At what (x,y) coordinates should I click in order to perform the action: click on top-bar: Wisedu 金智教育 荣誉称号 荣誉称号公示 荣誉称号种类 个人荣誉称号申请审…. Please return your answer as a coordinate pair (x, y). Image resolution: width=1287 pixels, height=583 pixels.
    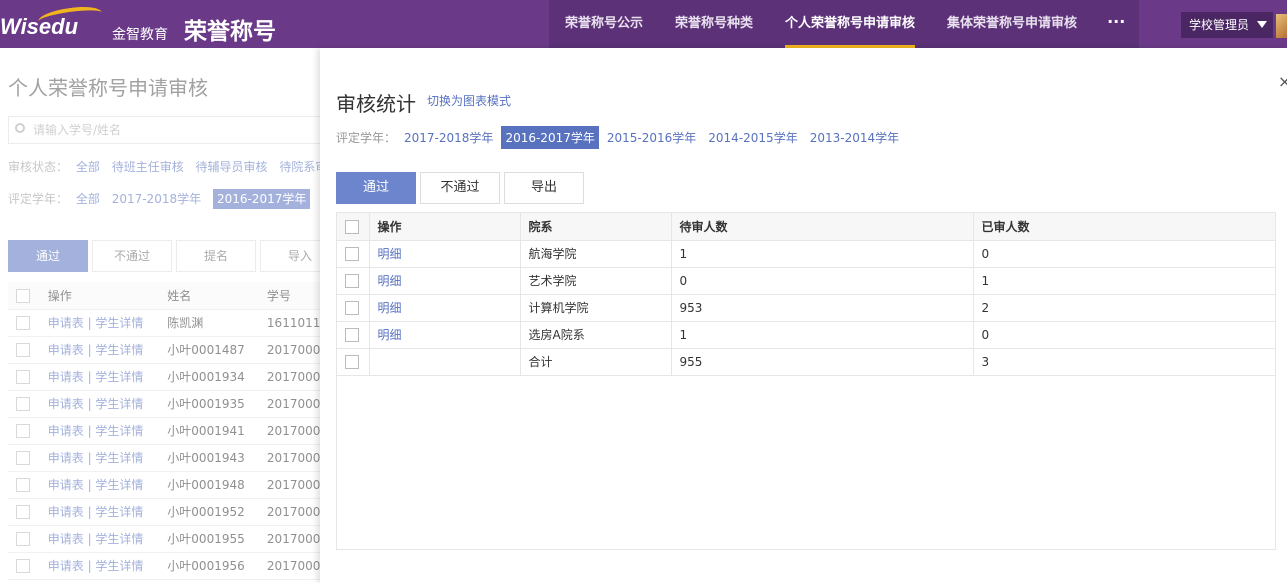
    Looking at the image, I should click on (643, 24).